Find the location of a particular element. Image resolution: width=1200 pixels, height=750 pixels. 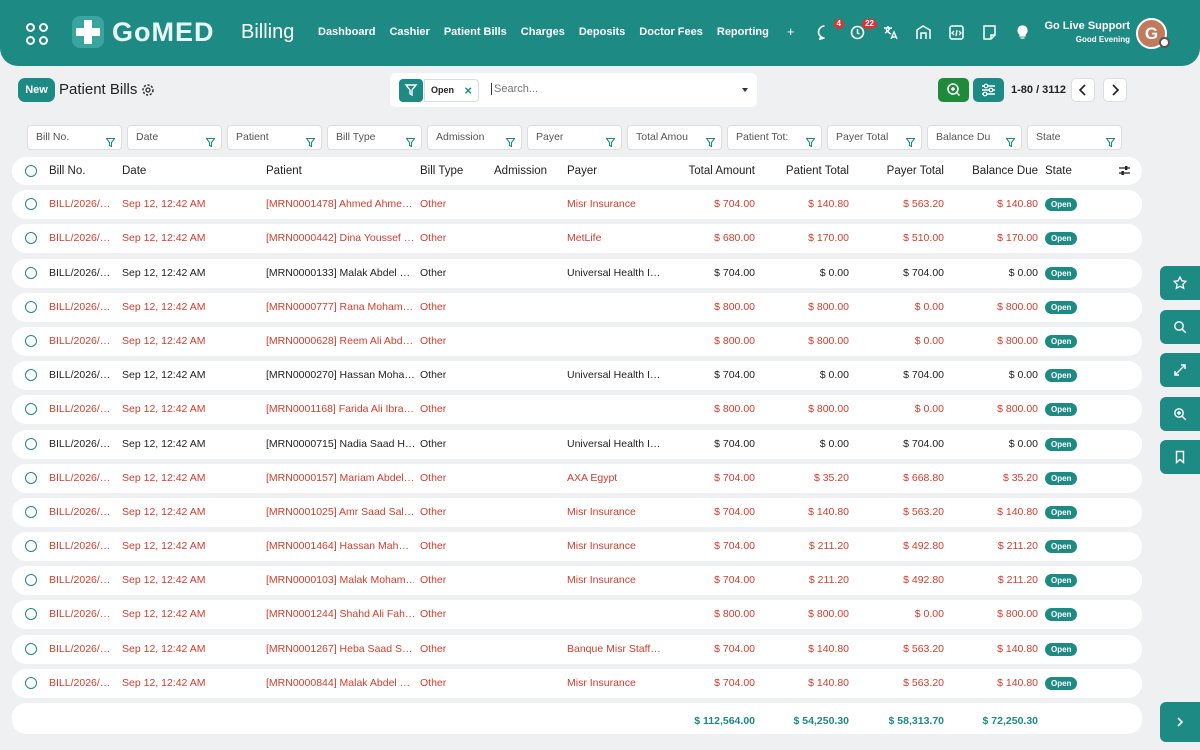

activity-icon: 22 is located at coordinates (863, 31).